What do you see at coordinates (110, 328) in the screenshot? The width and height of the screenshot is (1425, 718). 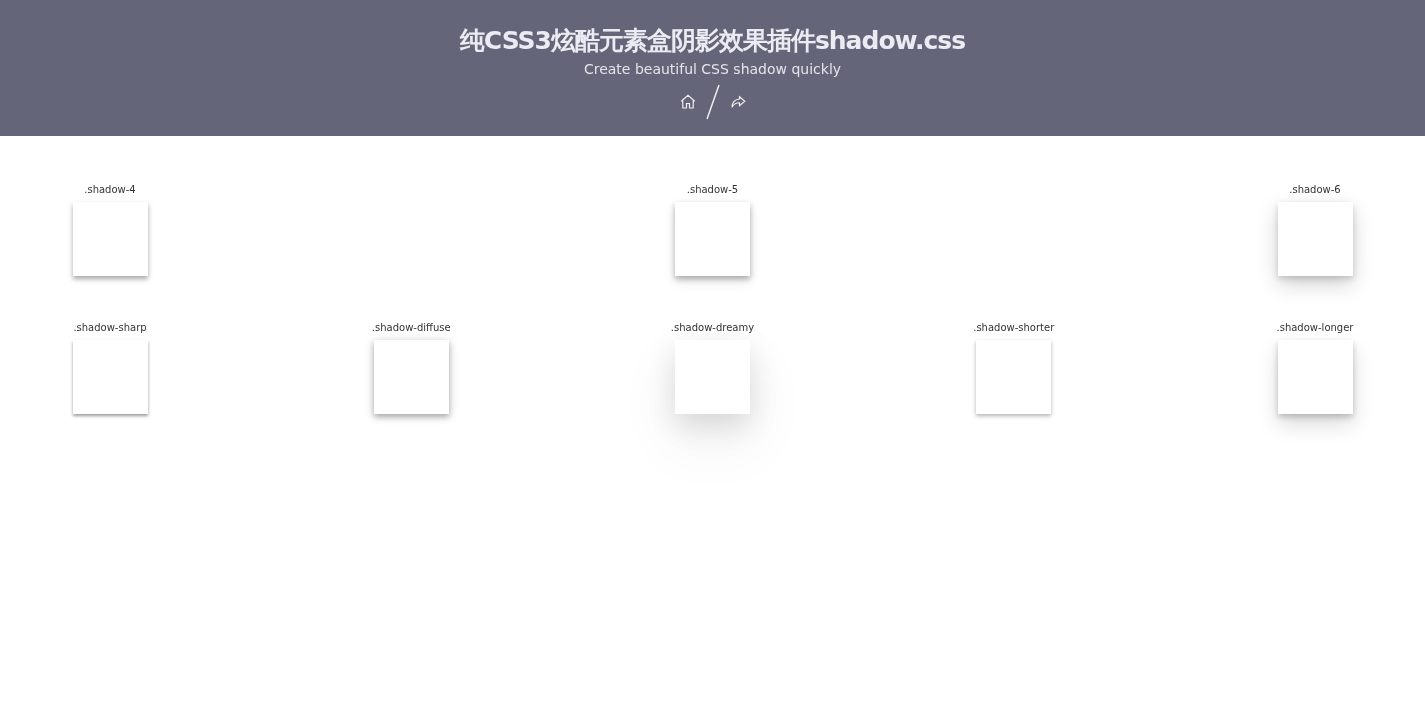 I see `shadow-class-label: .shadow-sharp` at bounding box center [110, 328].